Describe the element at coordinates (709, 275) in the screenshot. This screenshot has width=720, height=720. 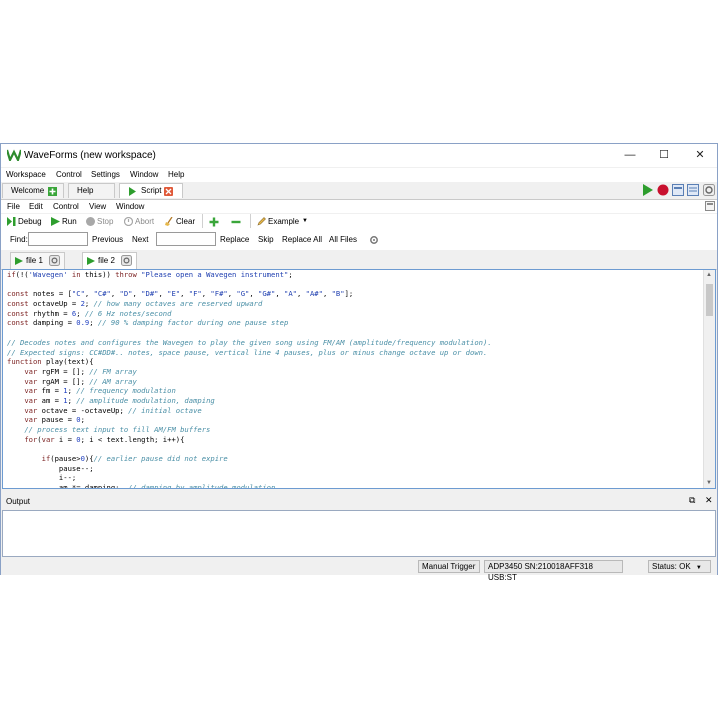
I see `scroll-up-icon: ▲` at that location.